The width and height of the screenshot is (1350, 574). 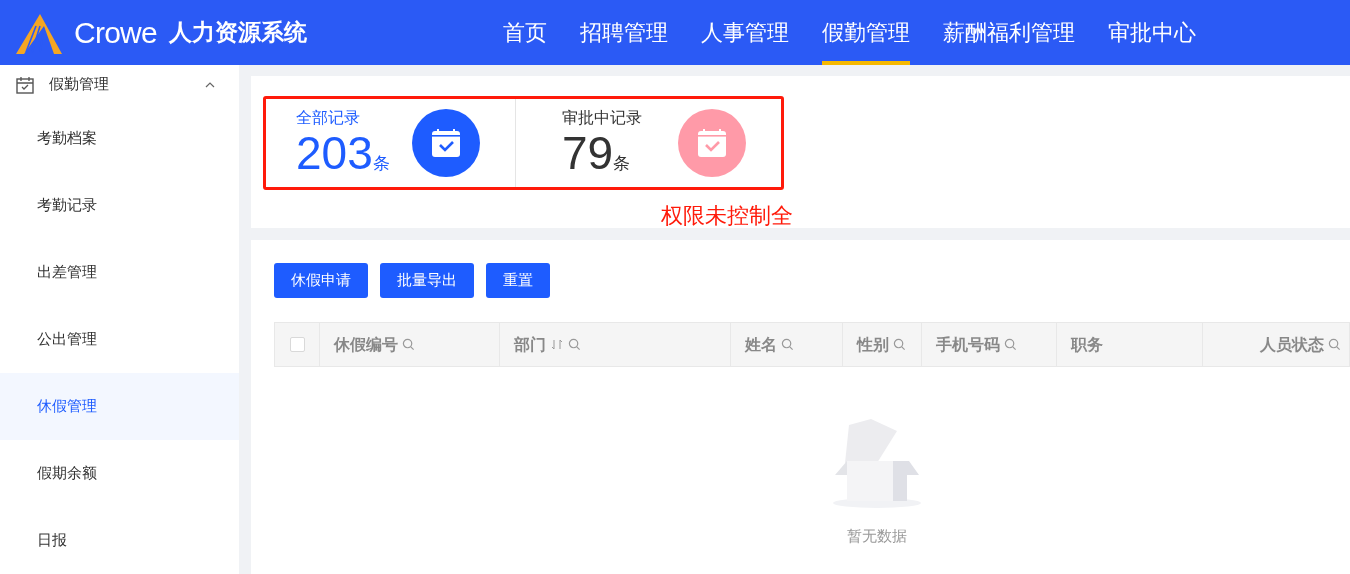 What do you see at coordinates (119, 406) in the screenshot?
I see `menu-item: 休假管理` at bounding box center [119, 406].